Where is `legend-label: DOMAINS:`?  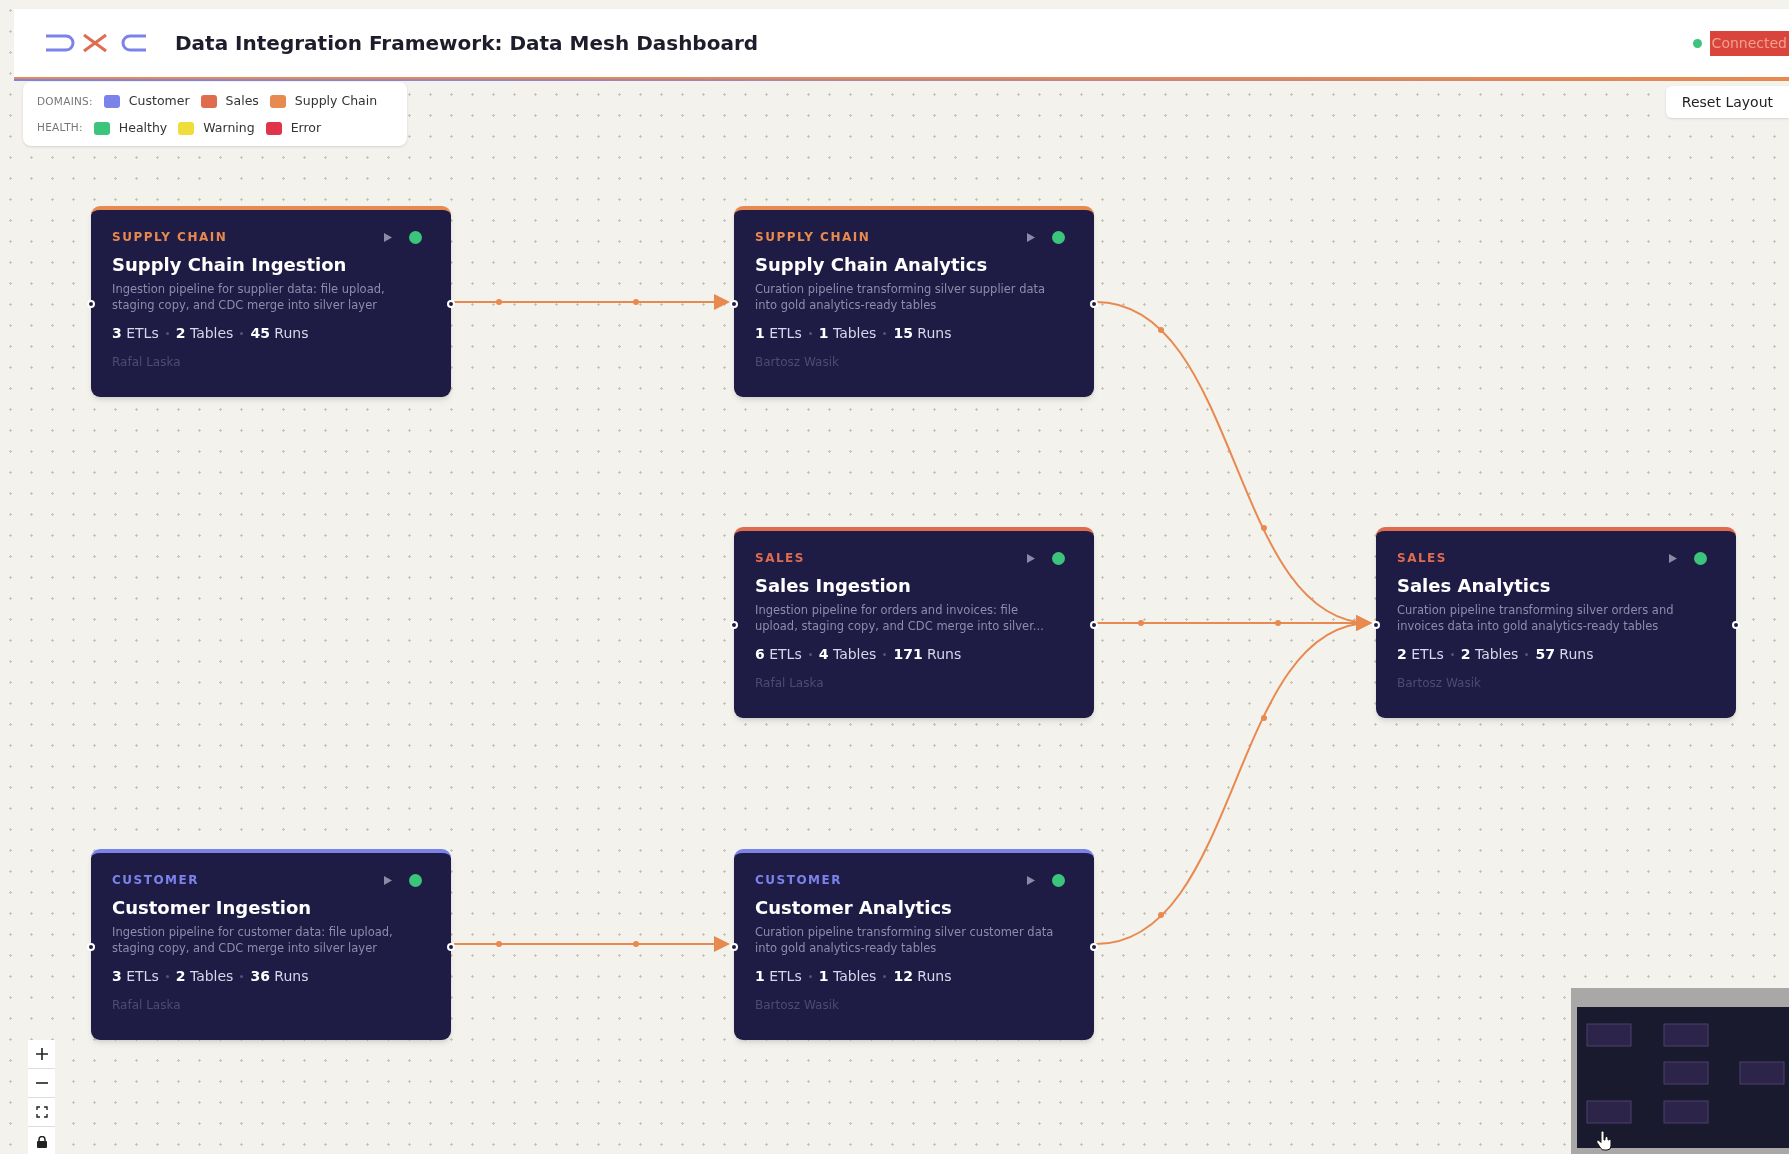 legend-label: DOMAINS: is located at coordinates (65, 101).